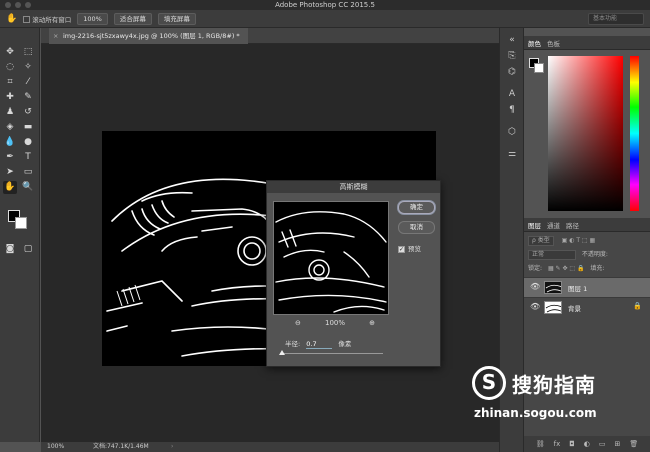 Image resolution: width=650 pixels, height=452 pixels. What do you see at coordinates (541, 241) in the screenshot?
I see `layer-filter-dropdown: ρ 类型` at bounding box center [541, 241].